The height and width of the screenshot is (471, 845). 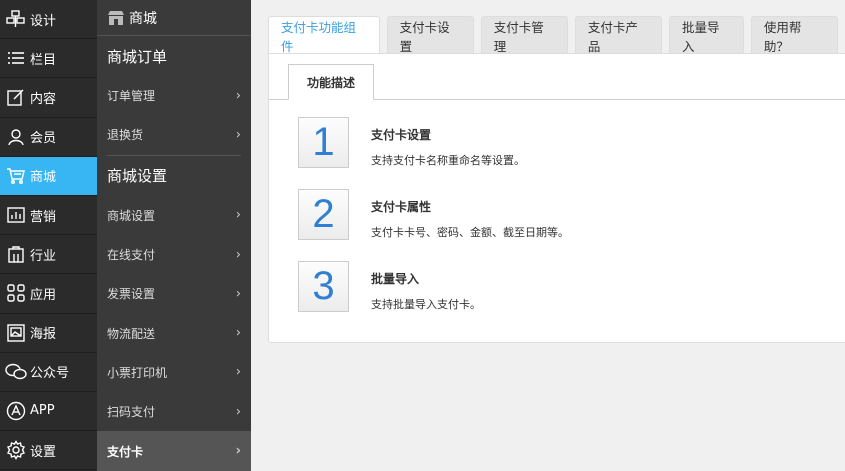 What do you see at coordinates (524, 35) in the screenshot?
I see `tab-payment-card-management: 支付卡管理` at bounding box center [524, 35].